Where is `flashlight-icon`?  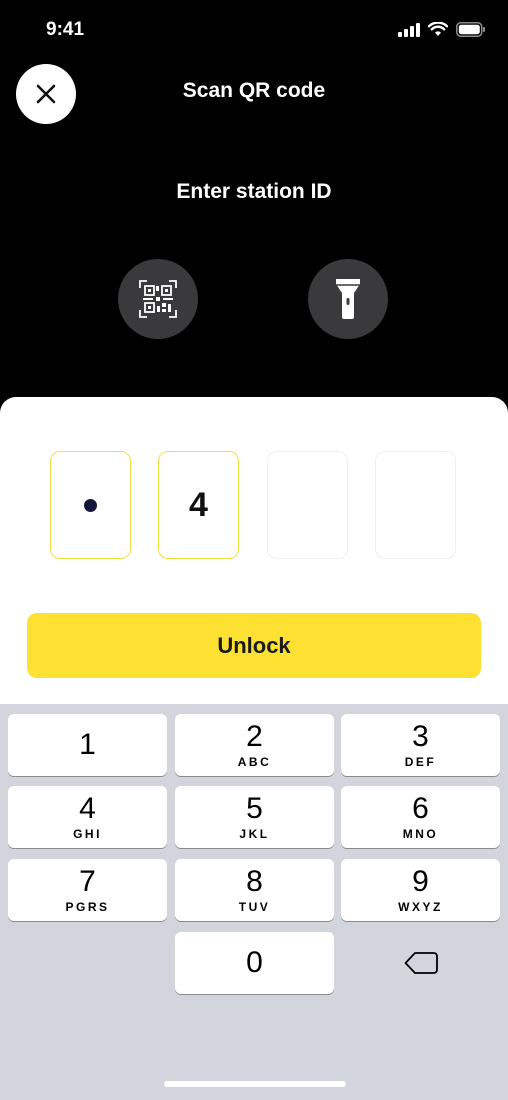
flashlight-icon is located at coordinates (348, 299).